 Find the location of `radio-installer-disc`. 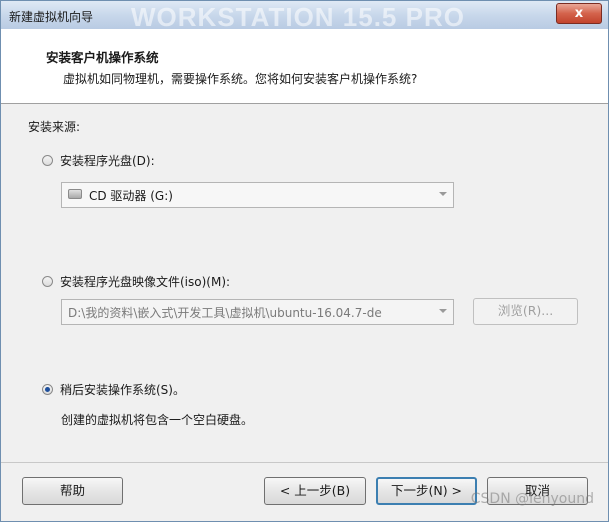

radio-installer-disc is located at coordinates (47, 160).